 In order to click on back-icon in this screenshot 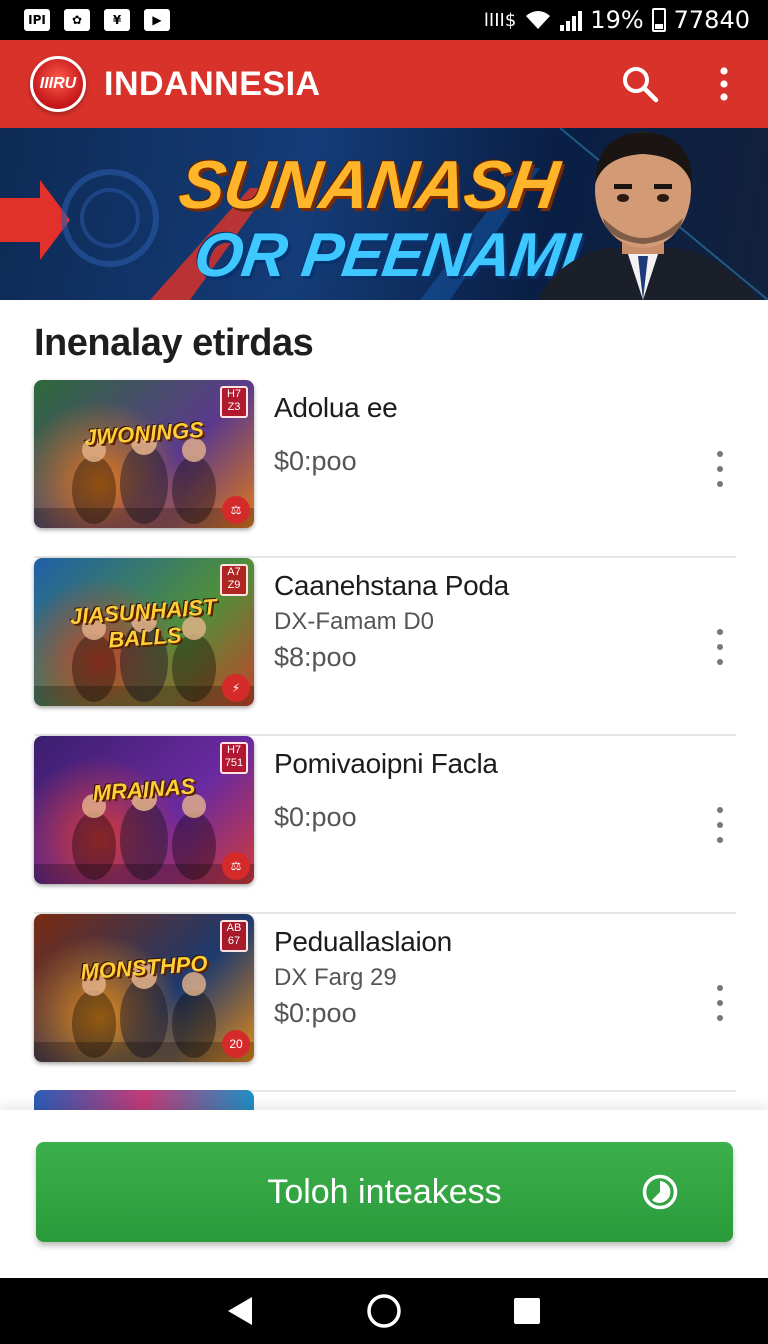, I will do `click(240, 1311)`.